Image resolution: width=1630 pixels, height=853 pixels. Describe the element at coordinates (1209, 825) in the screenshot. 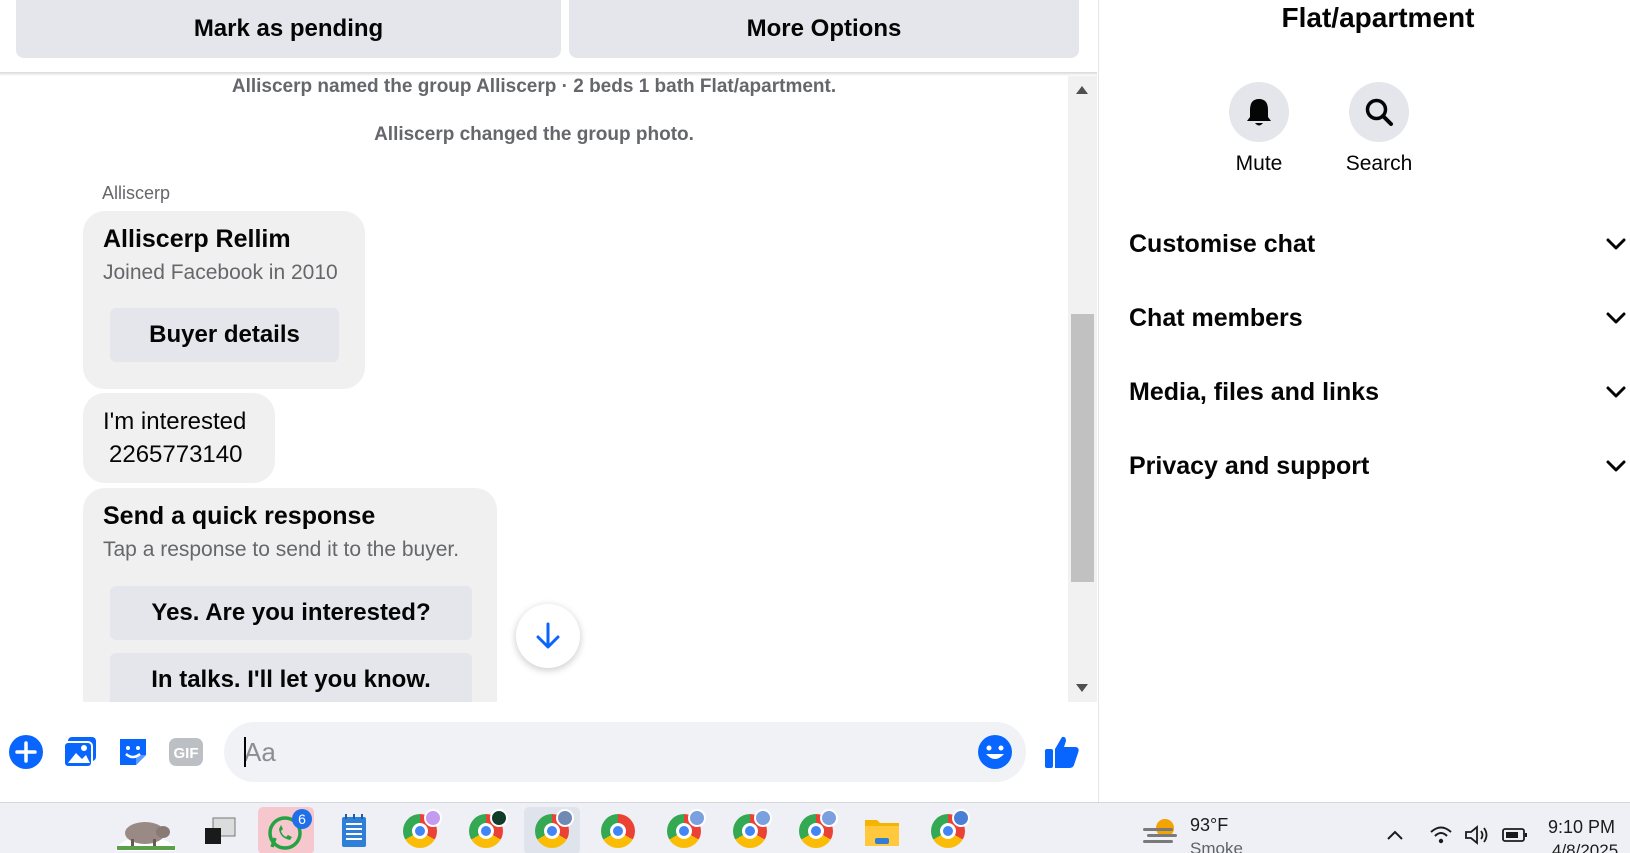

I see `weather-temperature: 93°F` at that location.